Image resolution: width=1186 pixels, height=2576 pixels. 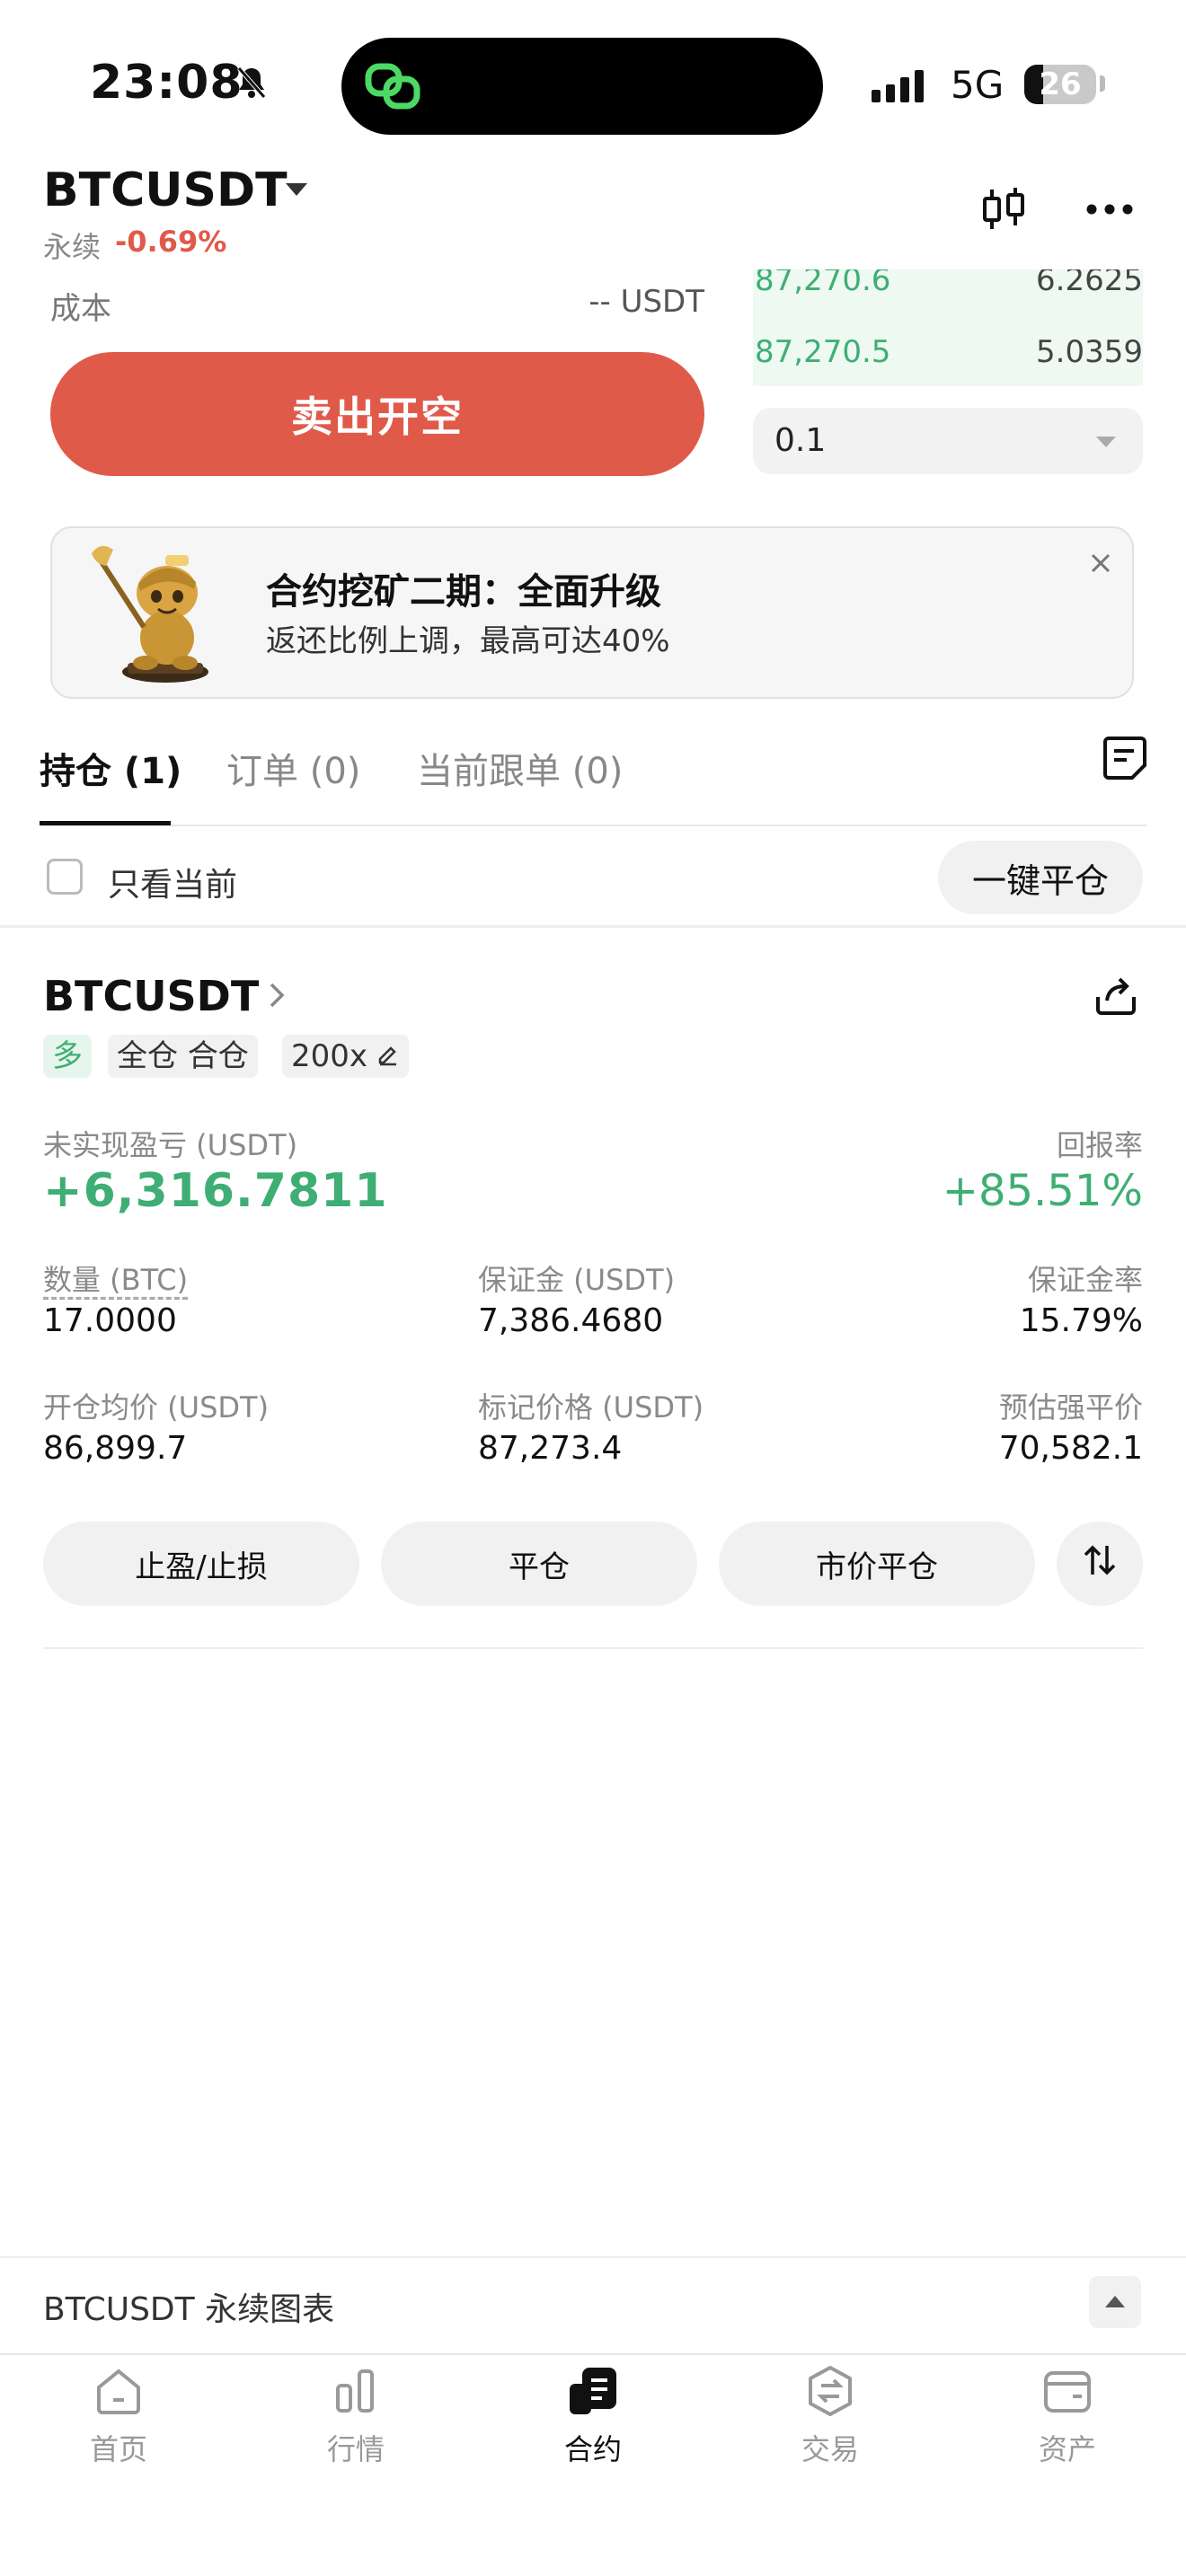 What do you see at coordinates (550, 1448) in the screenshot?
I see `mark-price-value: 87,273.4` at bounding box center [550, 1448].